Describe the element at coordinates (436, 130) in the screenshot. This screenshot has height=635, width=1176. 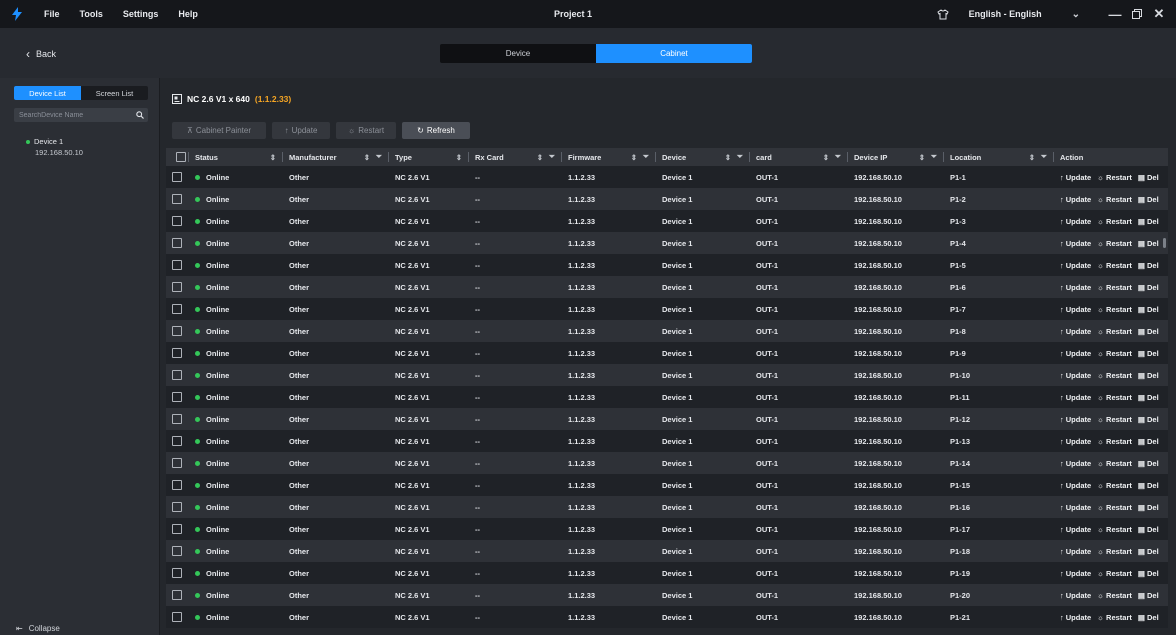
I see `refresh-button: ↻ Refresh` at that location.